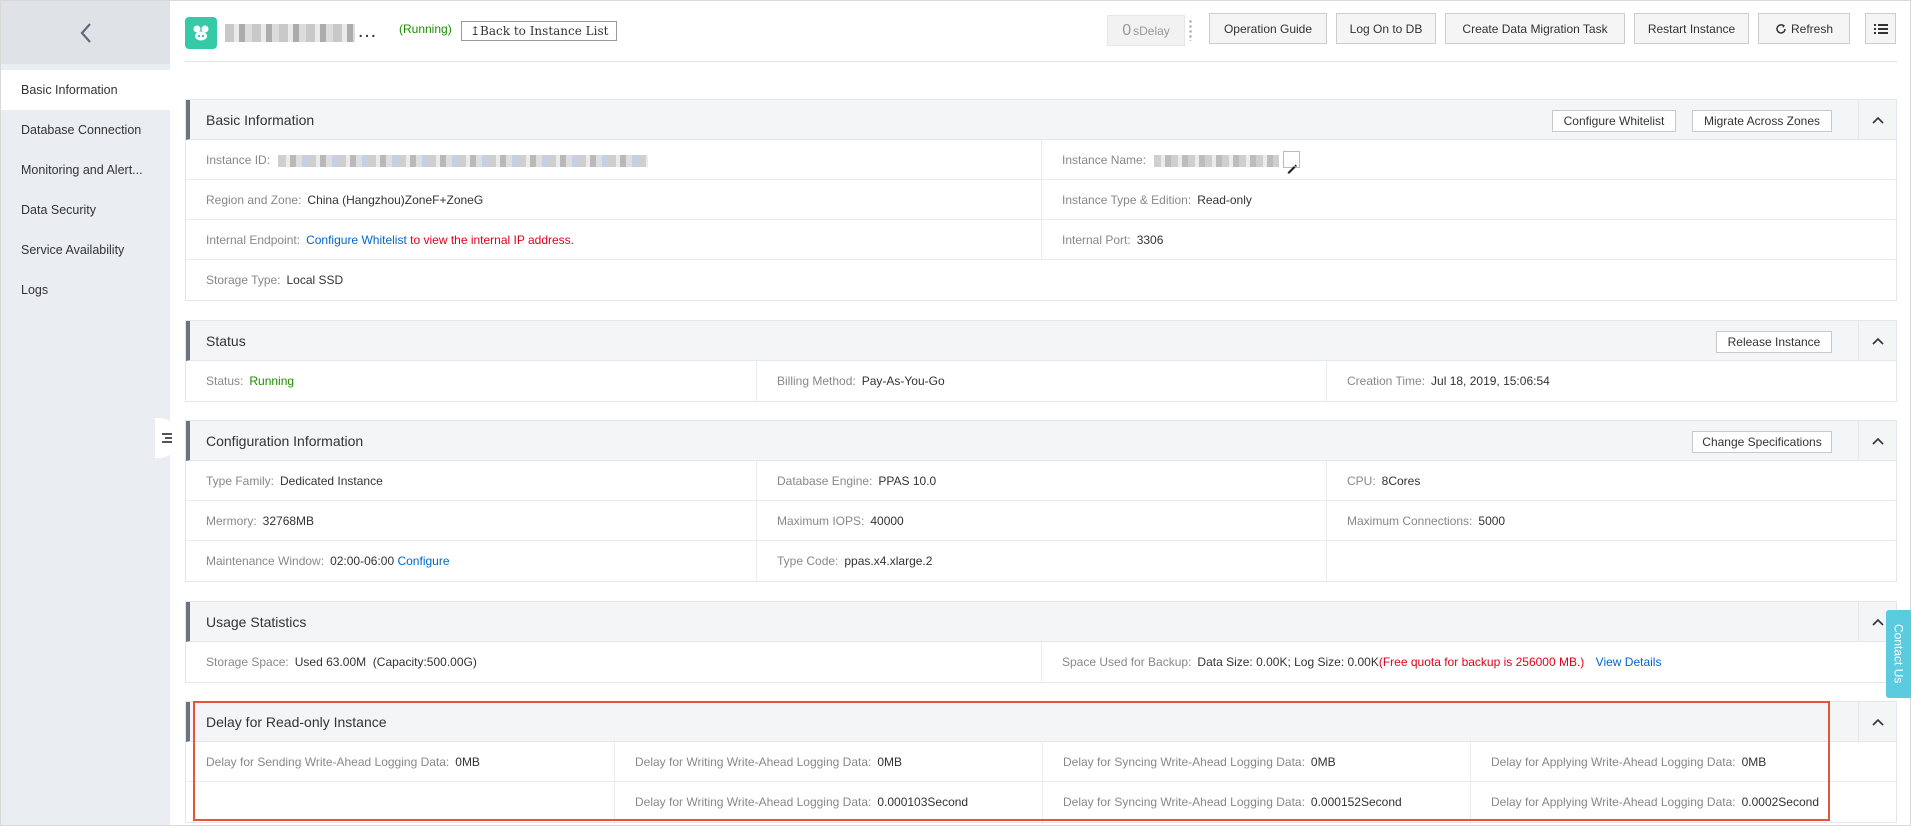  Describe the element at coordinates (903, 381) in the screenshot. I see `billing-value: Pay-As-You-Go` at that location.